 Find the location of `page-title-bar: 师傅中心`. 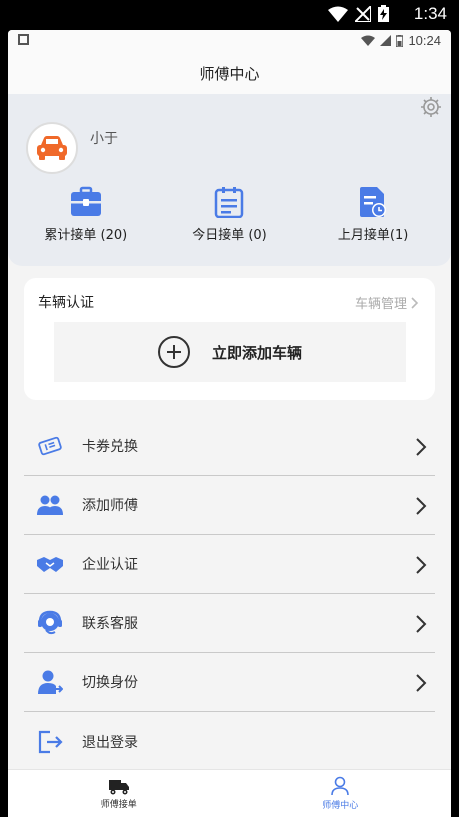

page-title-bar: 师傅中心 is located at coordinates (229, 73).